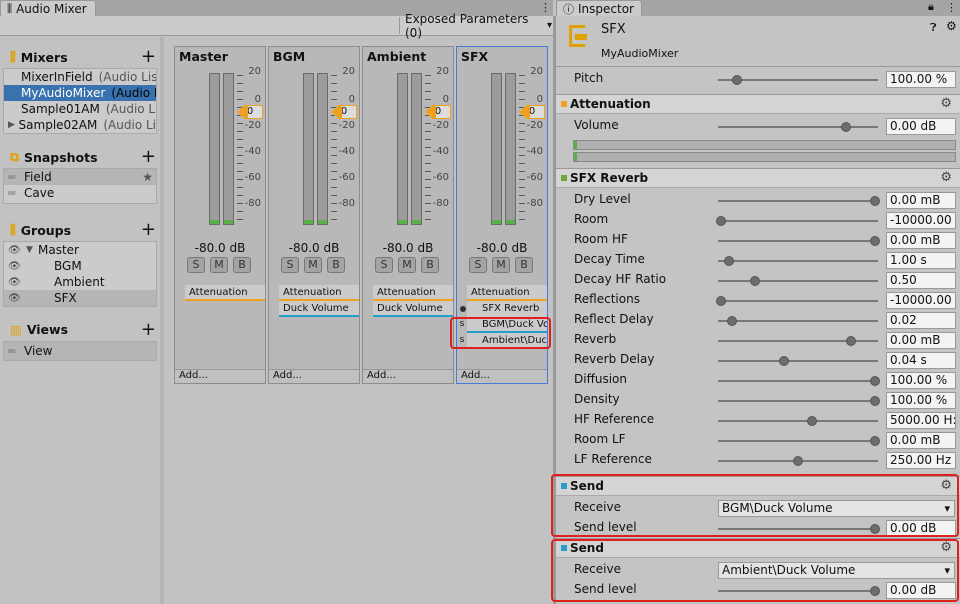  I want to click on volume-field: 0.00 dB, so click(921, 126).